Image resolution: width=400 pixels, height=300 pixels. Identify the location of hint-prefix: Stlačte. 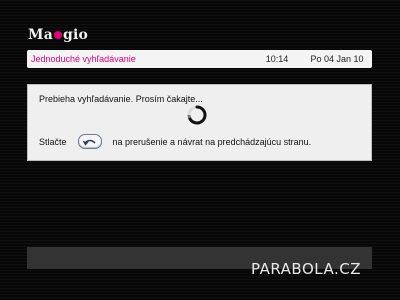
(53, 141).